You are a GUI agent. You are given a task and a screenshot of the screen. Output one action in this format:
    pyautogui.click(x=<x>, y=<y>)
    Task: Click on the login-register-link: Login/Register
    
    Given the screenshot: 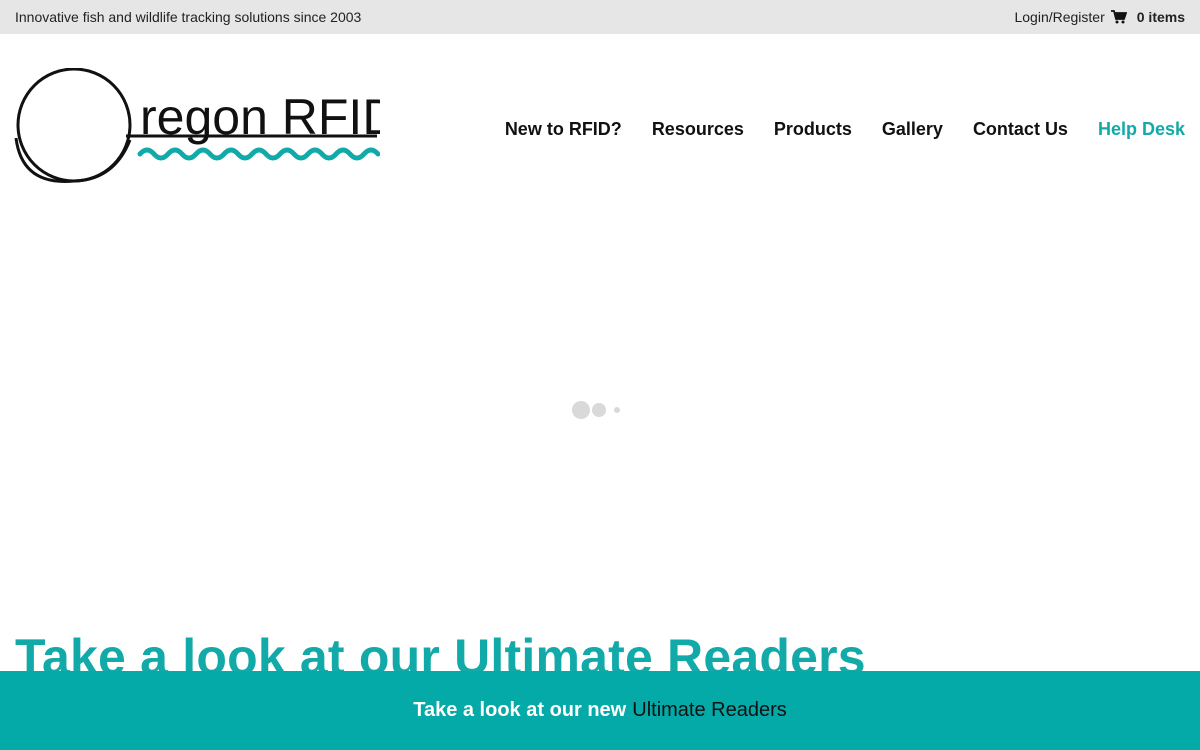 What is the action you would take?
    pyautogui.click(x=1059, y=17)
    